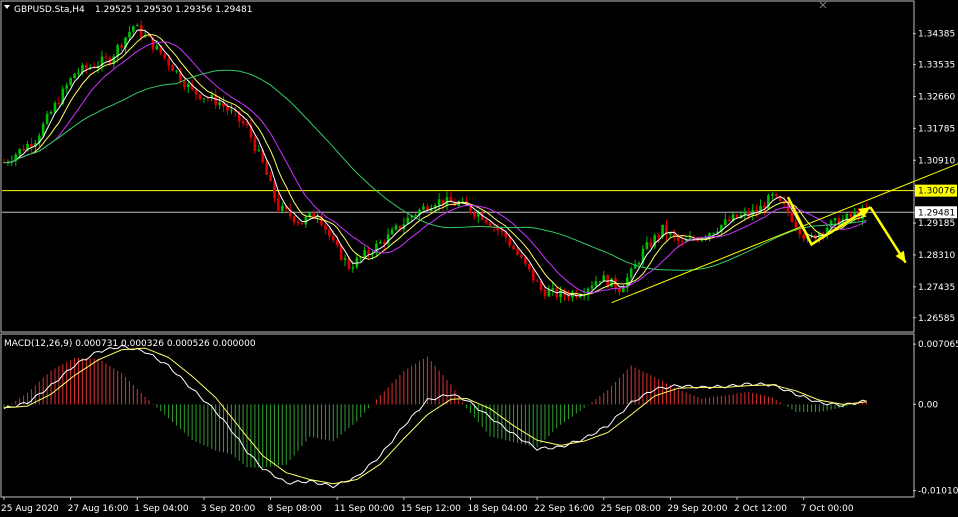 This screenshot has height=517, width=958. Describe the element at coordinates (936, 161) in the screenshot. I see `price-tick-label: 1.30910` at that location.